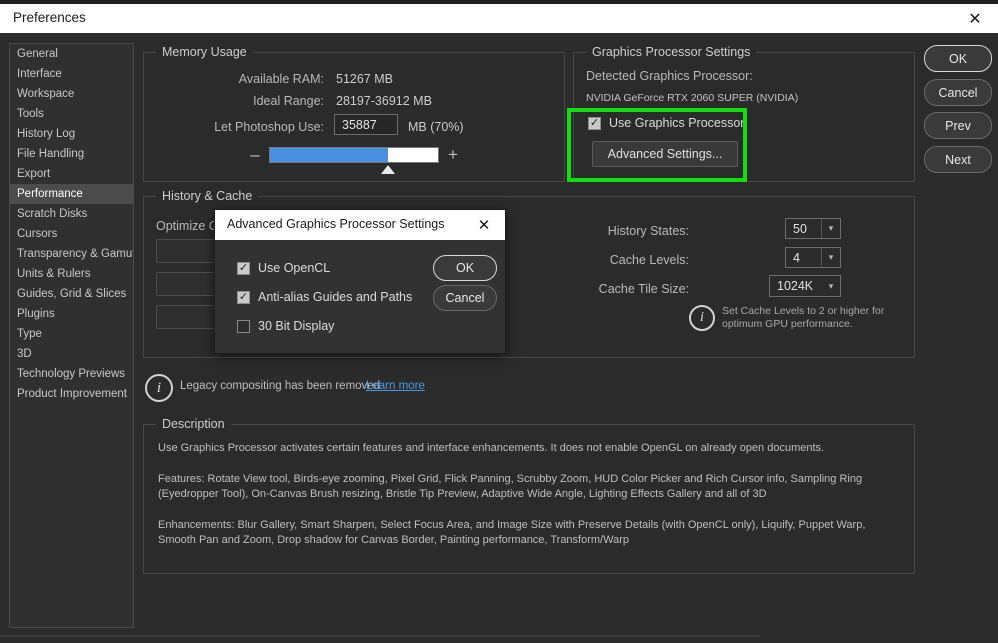 The height and width of the screenshot is (643, 998). What do you see at coordinates (465, 268) in the screenshot?
I see `modal-ok-button: OK` at bounding box center [465, 268].